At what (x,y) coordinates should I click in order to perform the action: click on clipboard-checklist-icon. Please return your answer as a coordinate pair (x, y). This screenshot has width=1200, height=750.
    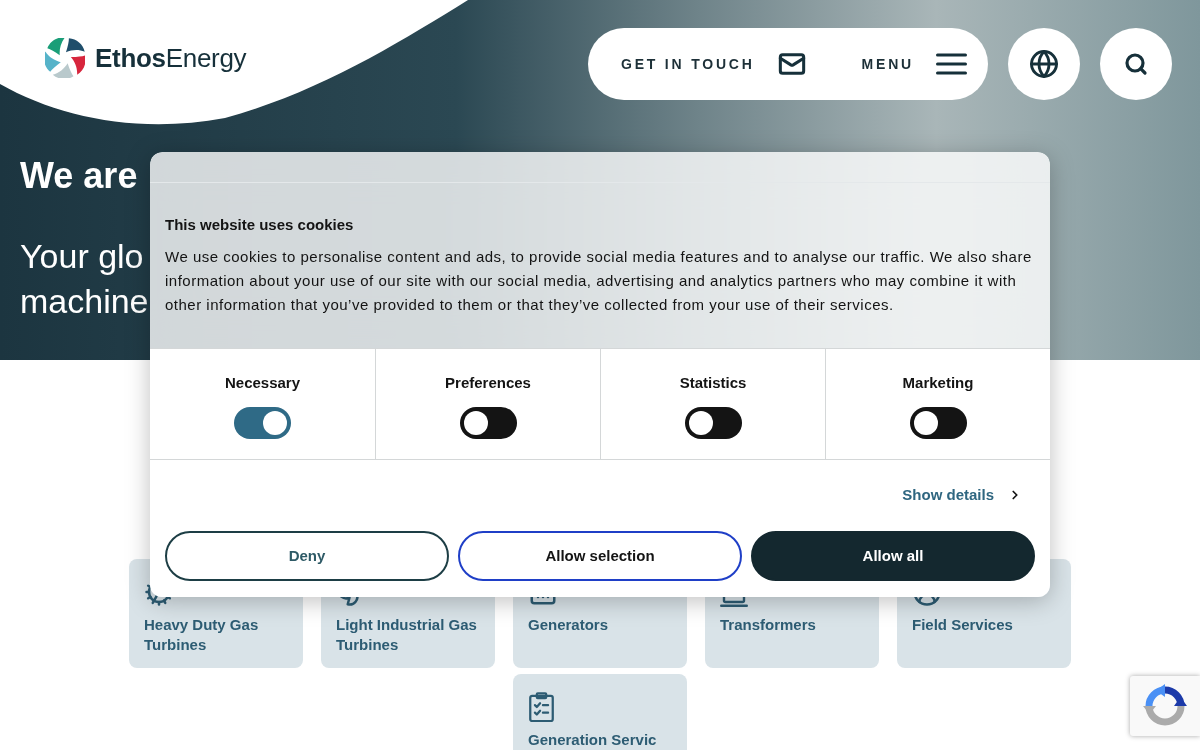
    Looking at the image, I should click on (541, 707).